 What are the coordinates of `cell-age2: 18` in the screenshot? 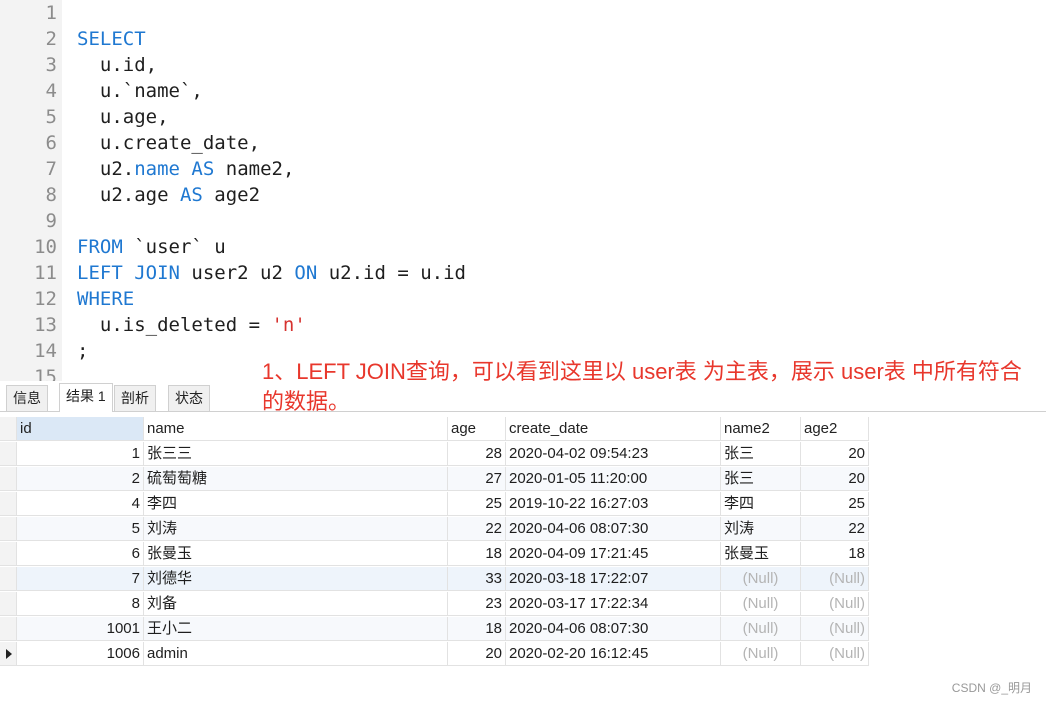 It's located at (835, 554).